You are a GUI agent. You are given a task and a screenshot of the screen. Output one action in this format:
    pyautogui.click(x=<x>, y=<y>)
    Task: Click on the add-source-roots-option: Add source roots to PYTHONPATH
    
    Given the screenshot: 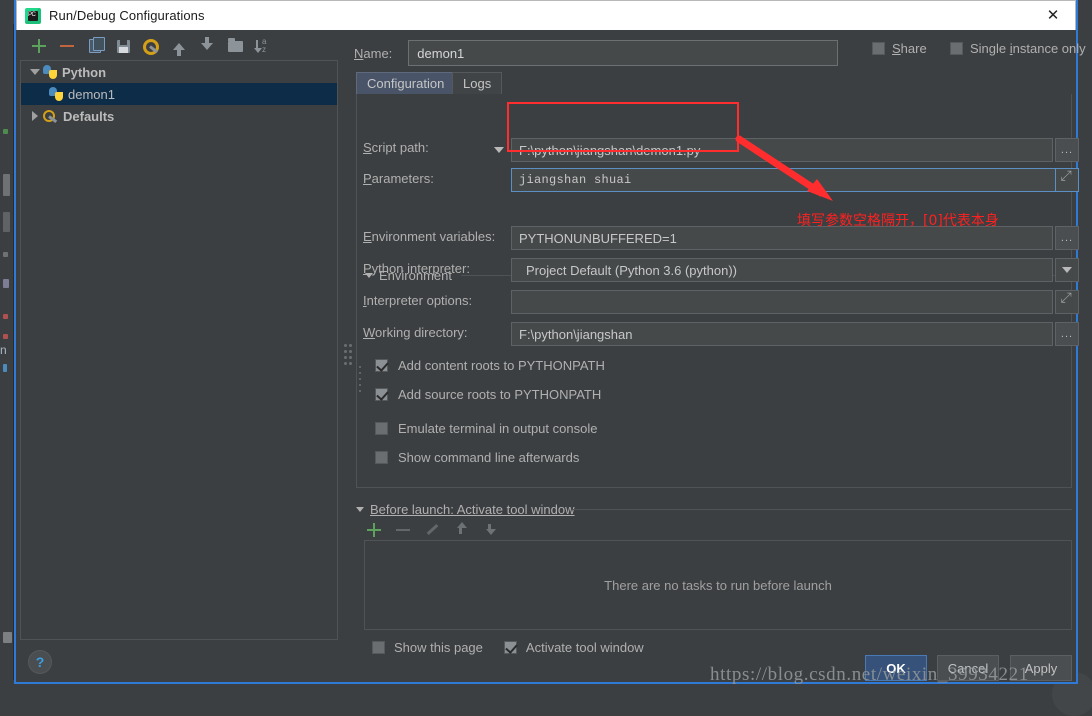 What is the action you would take?
    pyautogui.click(x=488, y=394)
    